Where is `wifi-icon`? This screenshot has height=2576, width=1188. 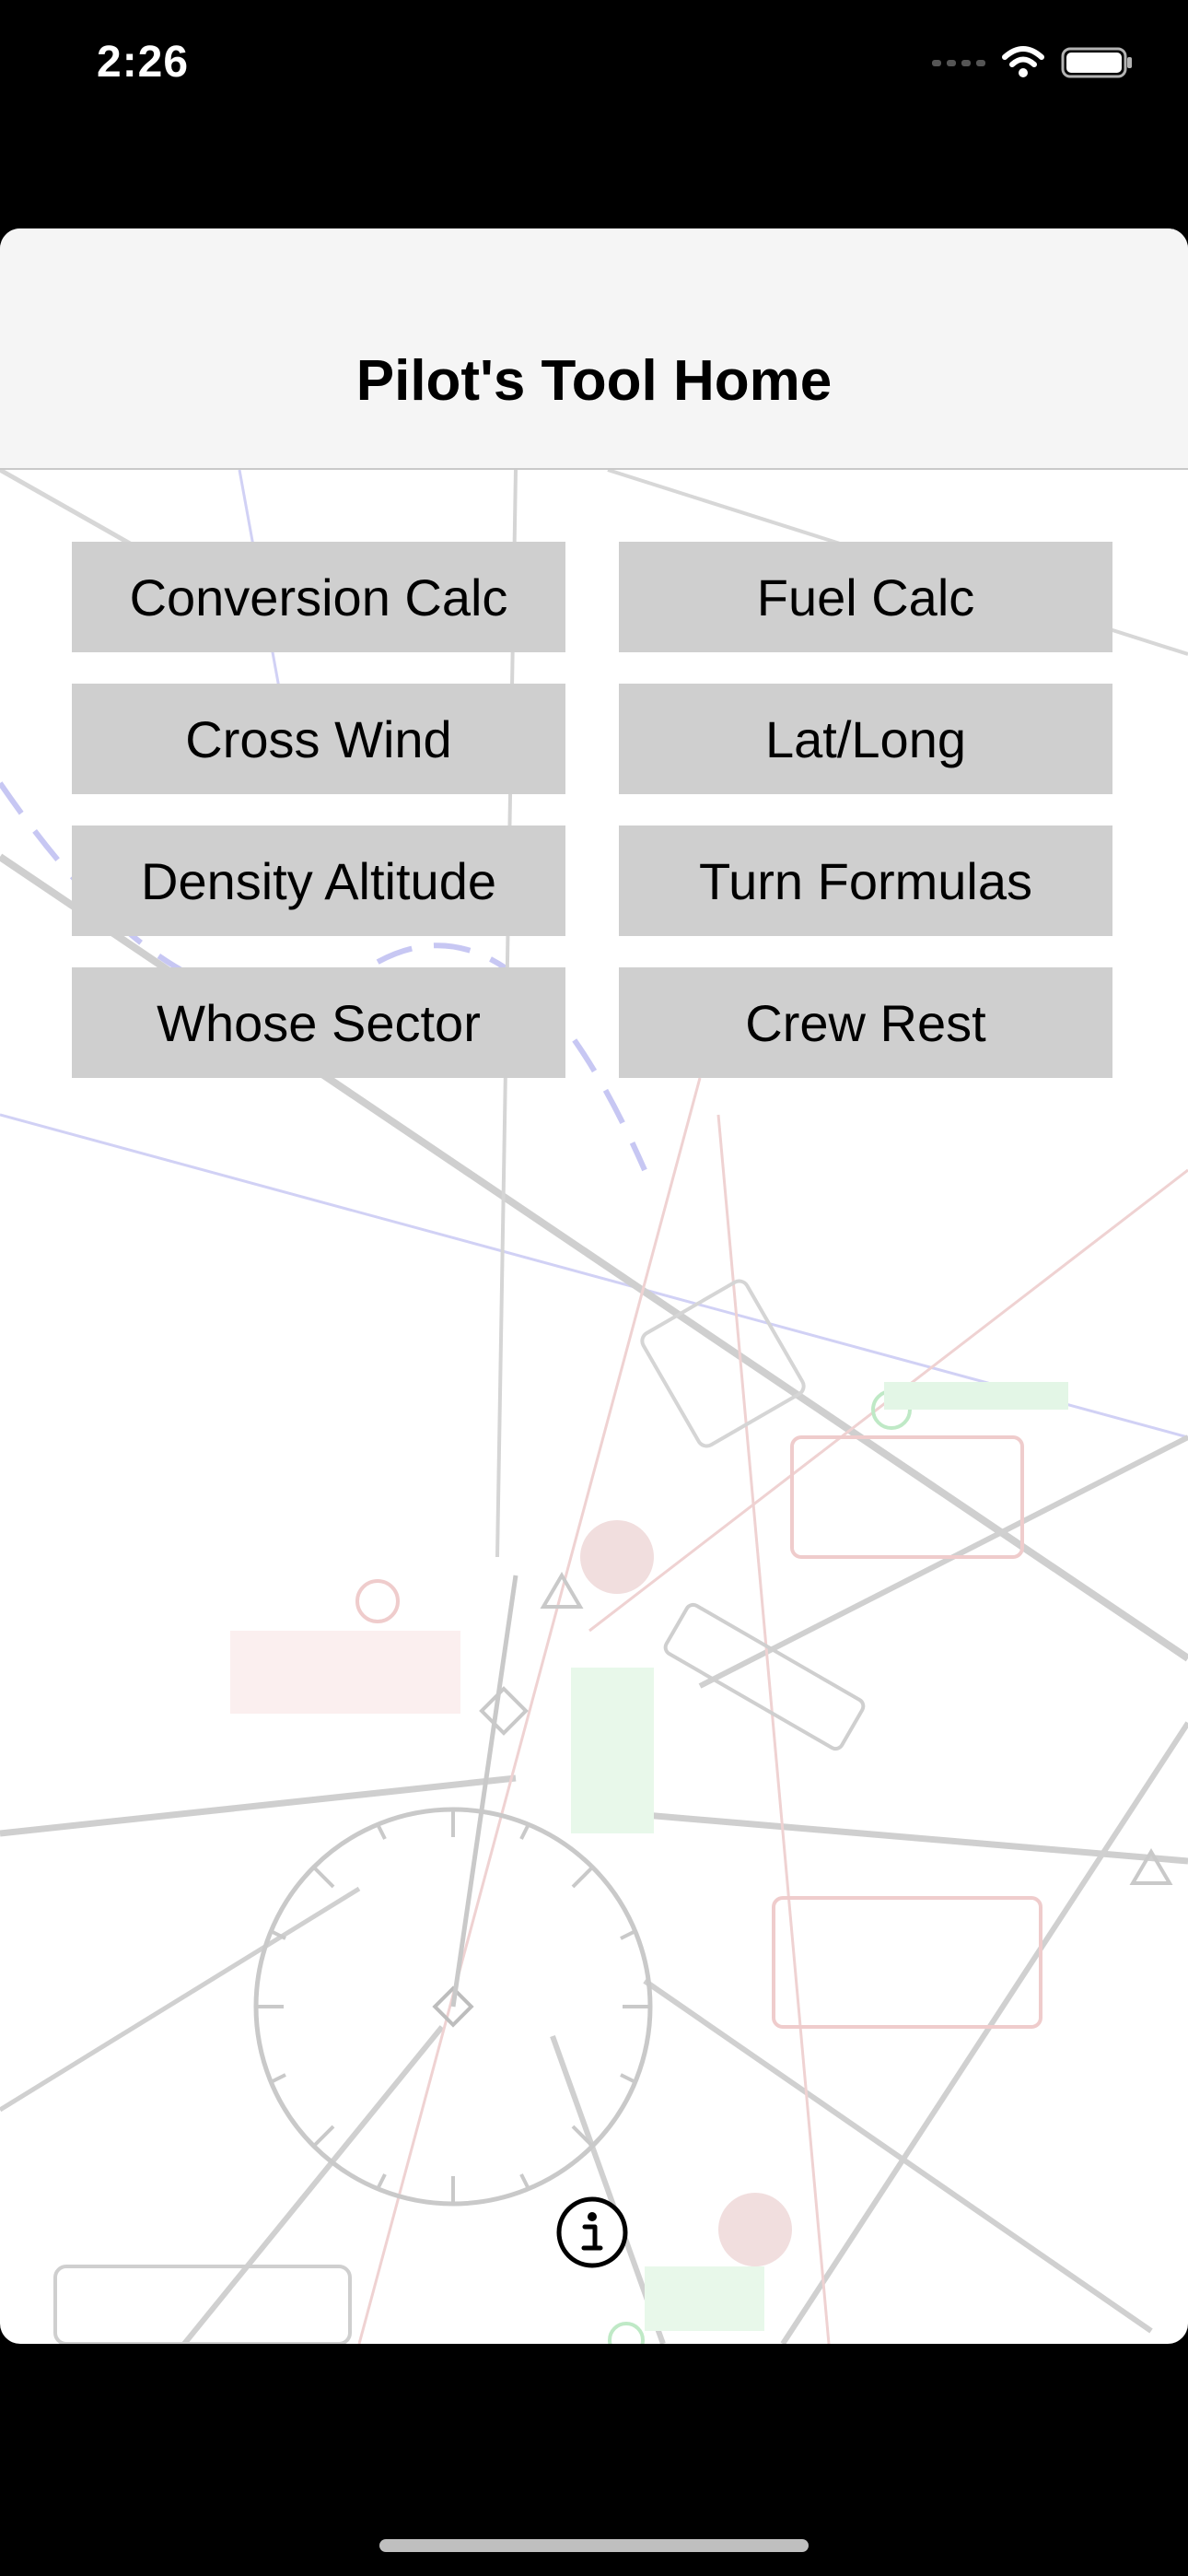
wifi-icon is located at coordinates (1023, 61).